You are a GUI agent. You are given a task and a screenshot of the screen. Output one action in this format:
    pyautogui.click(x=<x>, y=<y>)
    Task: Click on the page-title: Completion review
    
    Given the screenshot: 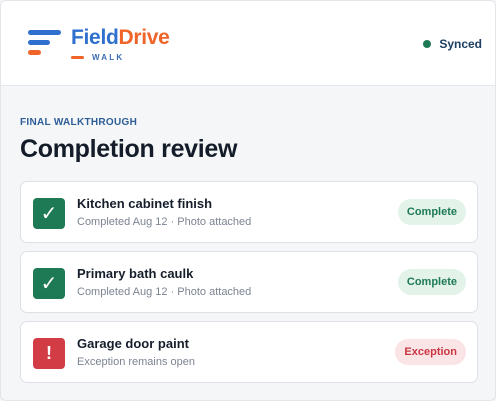 What is the action you would take?
    pyautogui.click(x=129, y=149)
    